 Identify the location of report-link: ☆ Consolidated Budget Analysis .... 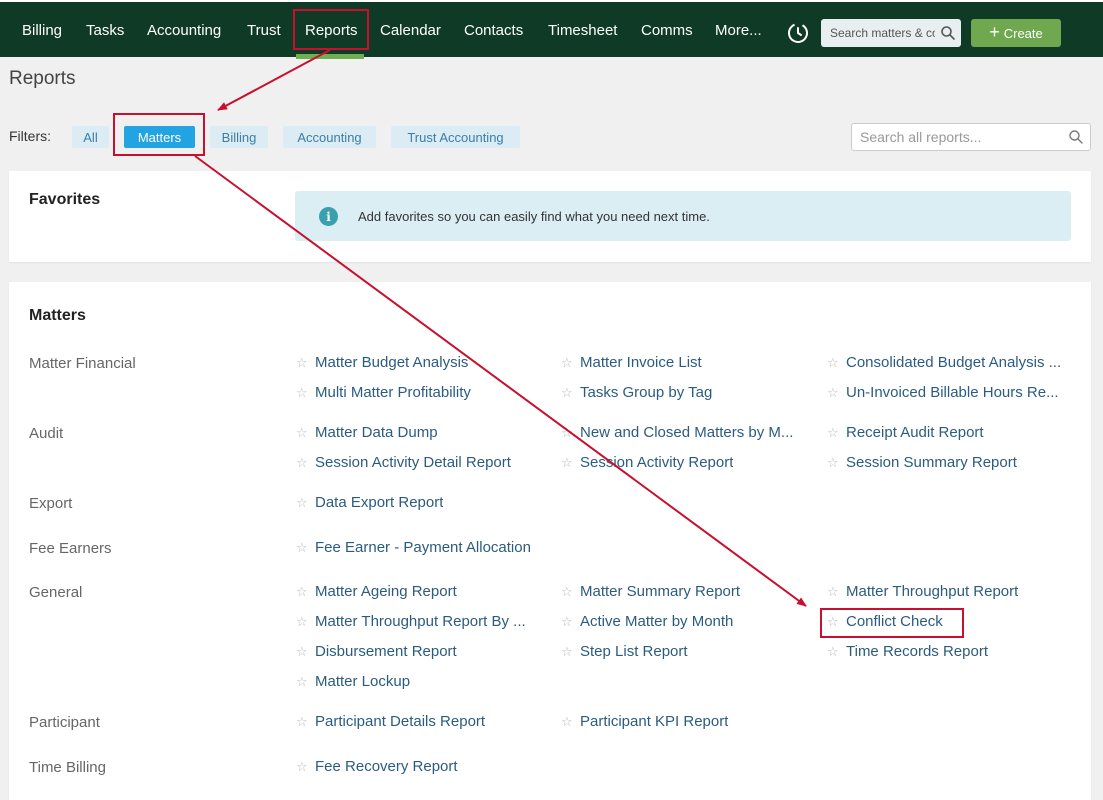
(944, 362).